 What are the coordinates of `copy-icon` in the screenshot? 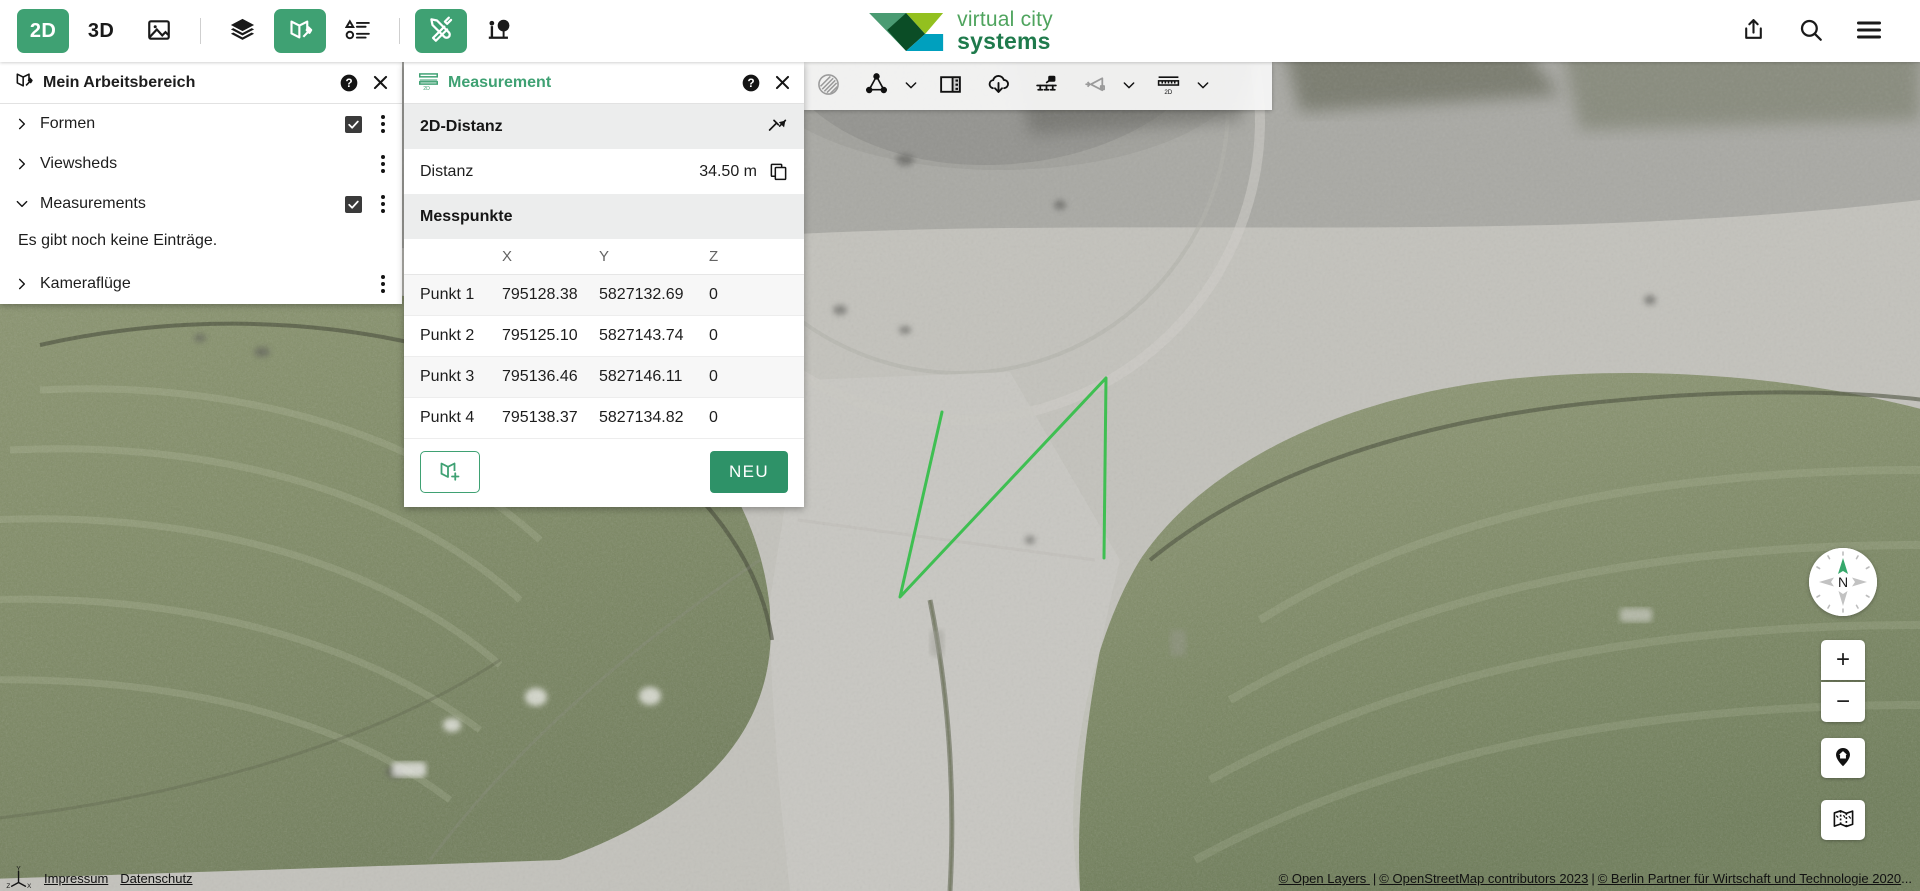 It's located at (778, 171).